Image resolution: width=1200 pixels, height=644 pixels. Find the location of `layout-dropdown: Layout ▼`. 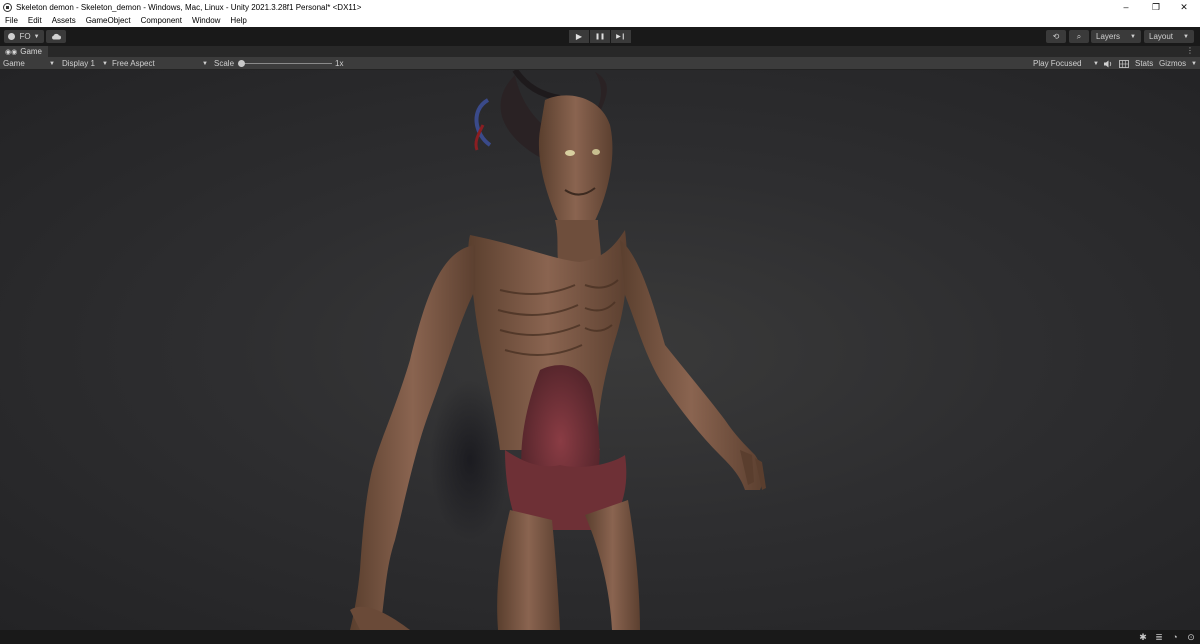

layout-dropdown: Layout ▼ is located at coordinates (1169, 36).